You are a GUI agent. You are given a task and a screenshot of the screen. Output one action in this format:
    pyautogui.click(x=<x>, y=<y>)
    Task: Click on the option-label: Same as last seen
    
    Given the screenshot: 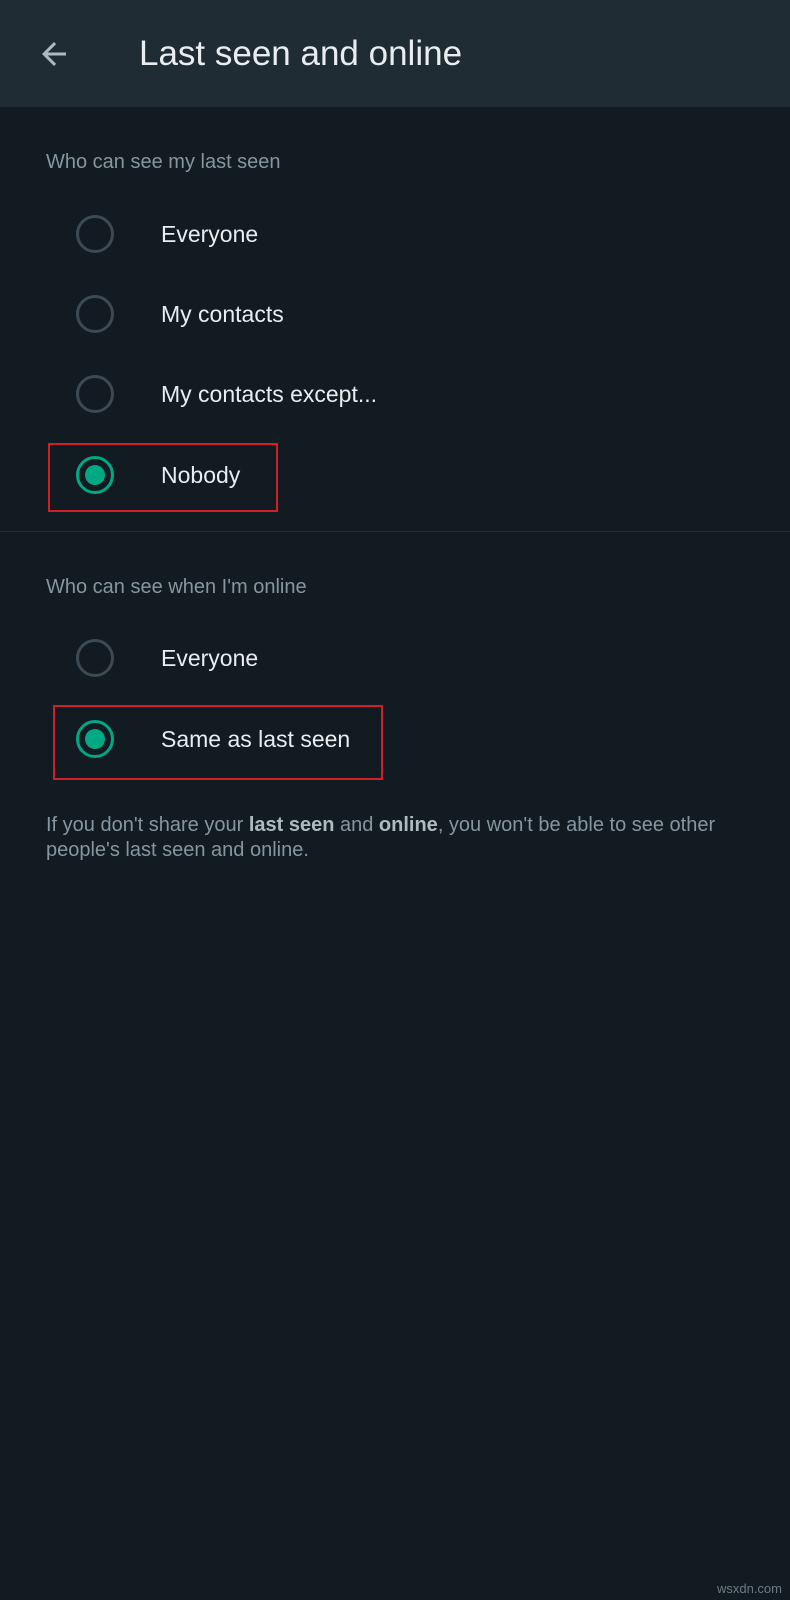 What is the action you would take?
    pyautogui.click(x=256, y=739)
    